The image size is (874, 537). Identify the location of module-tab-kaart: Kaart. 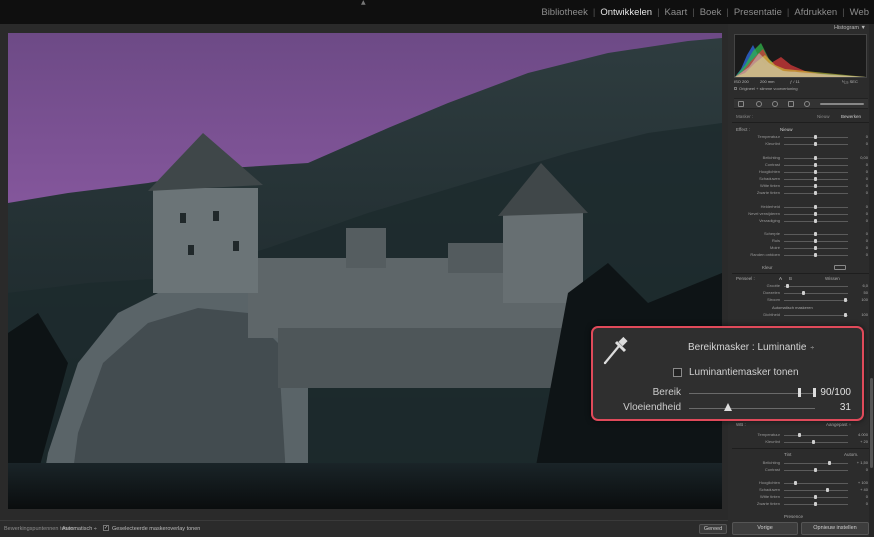
(676, 12).